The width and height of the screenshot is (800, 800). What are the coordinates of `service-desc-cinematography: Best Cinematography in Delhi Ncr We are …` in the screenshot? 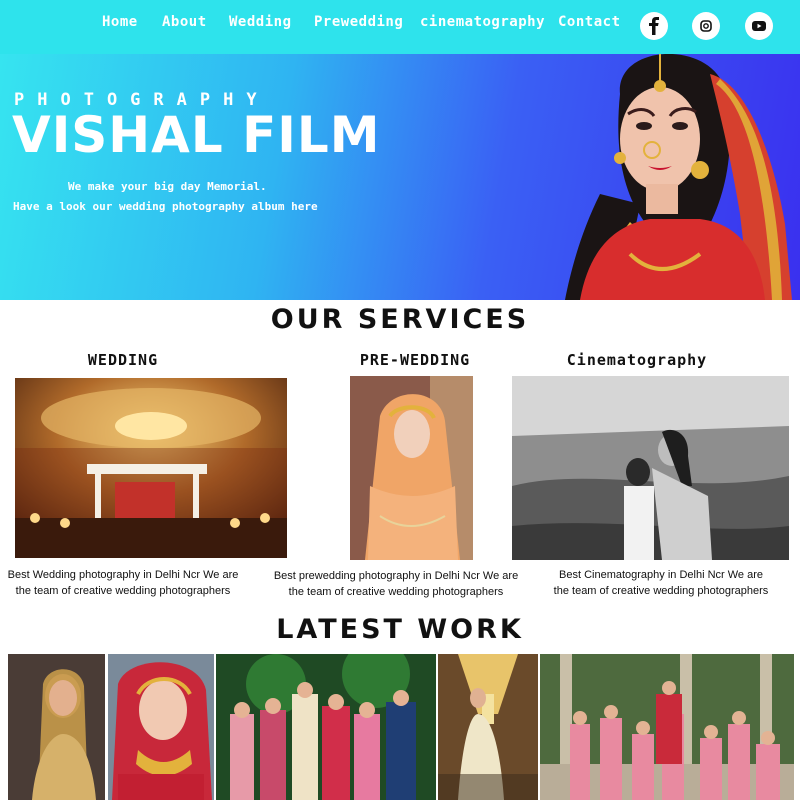 It's located at (661, 583).